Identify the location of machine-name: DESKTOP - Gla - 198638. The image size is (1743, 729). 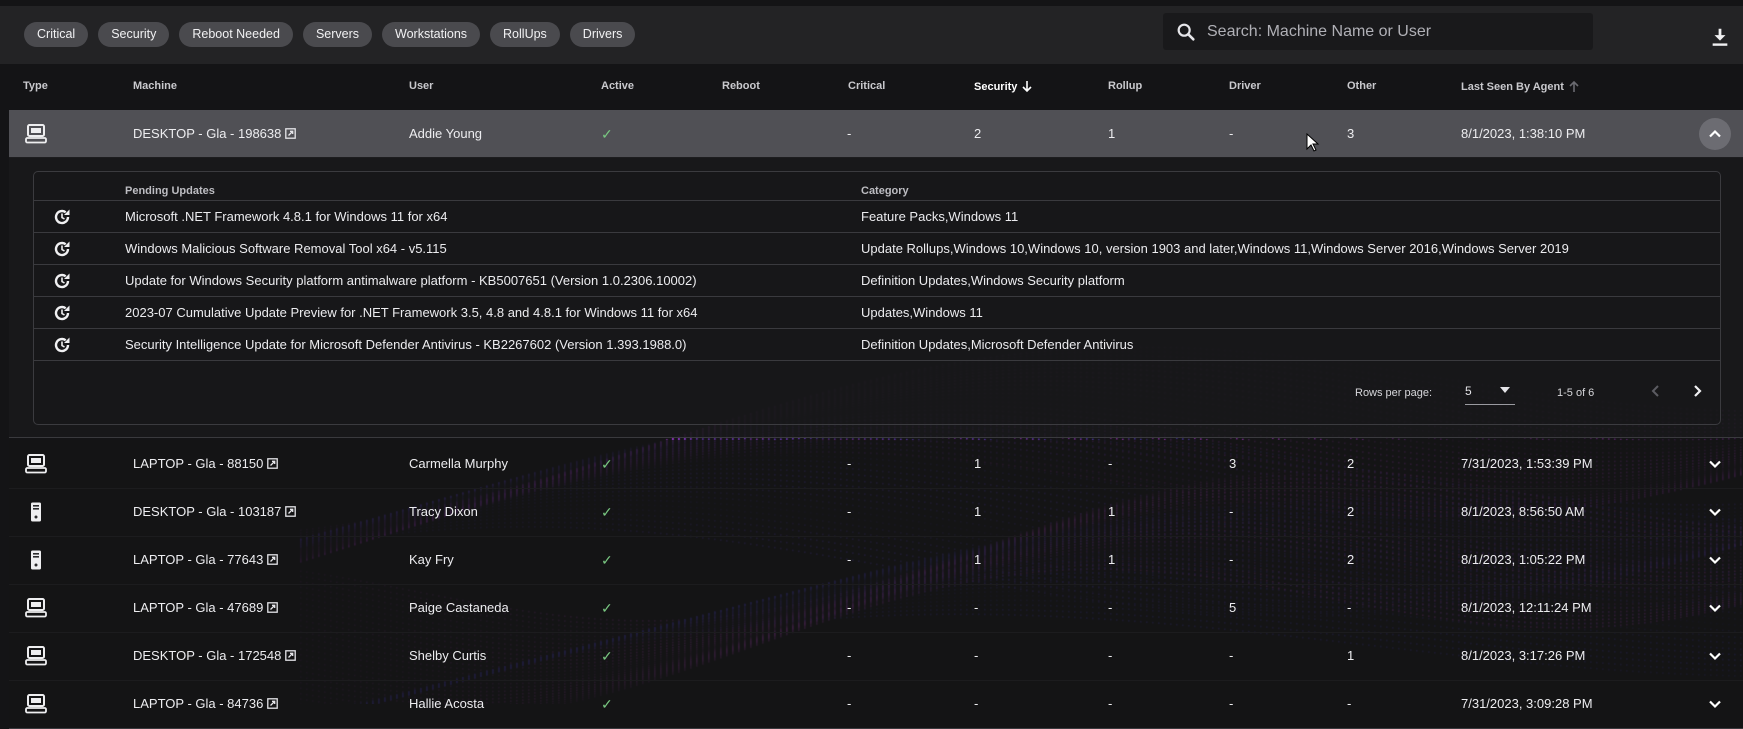
(207, 133).